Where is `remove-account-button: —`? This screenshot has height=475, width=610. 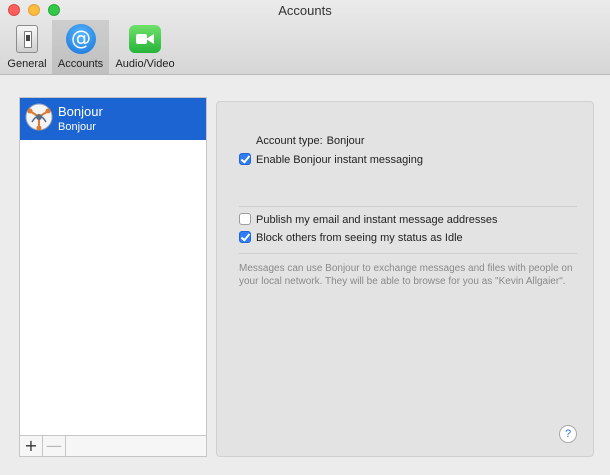
remove-account-button: — is located at coordinates (54, 446).